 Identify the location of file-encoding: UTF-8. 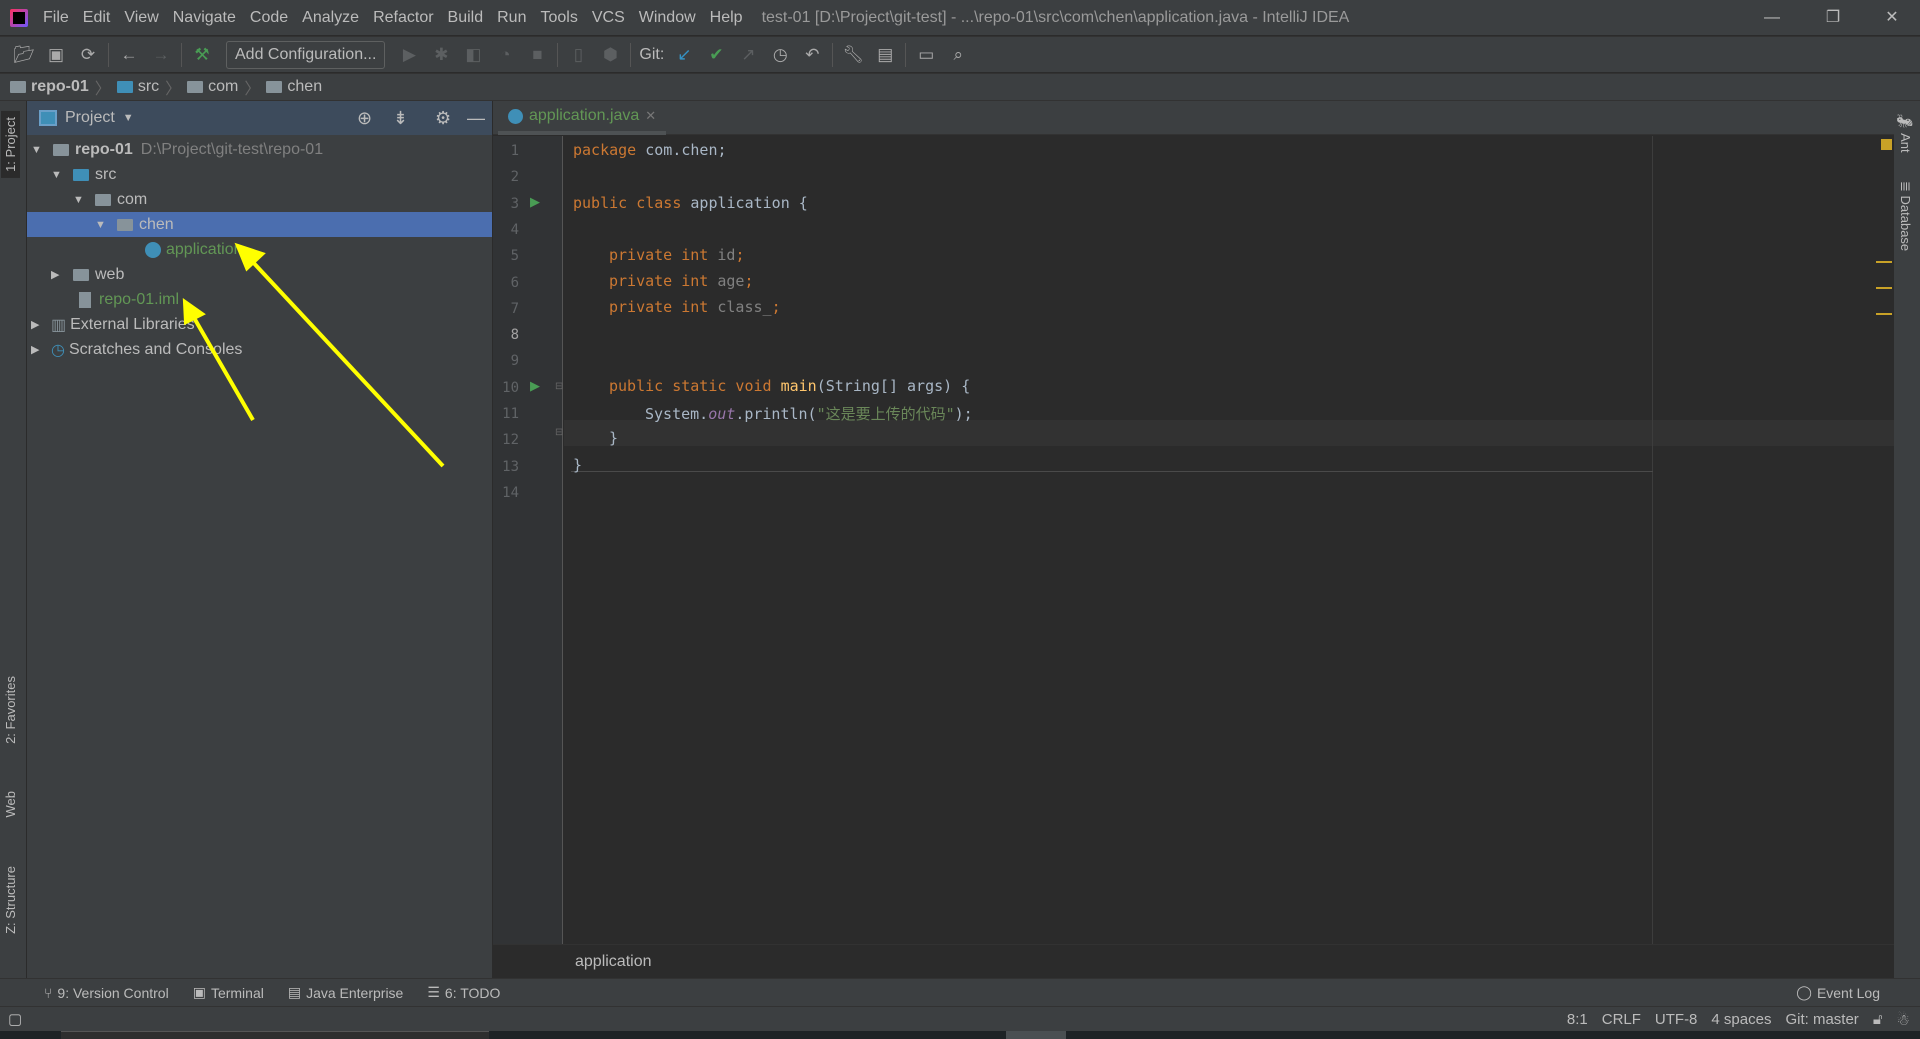
(1676, 1020).